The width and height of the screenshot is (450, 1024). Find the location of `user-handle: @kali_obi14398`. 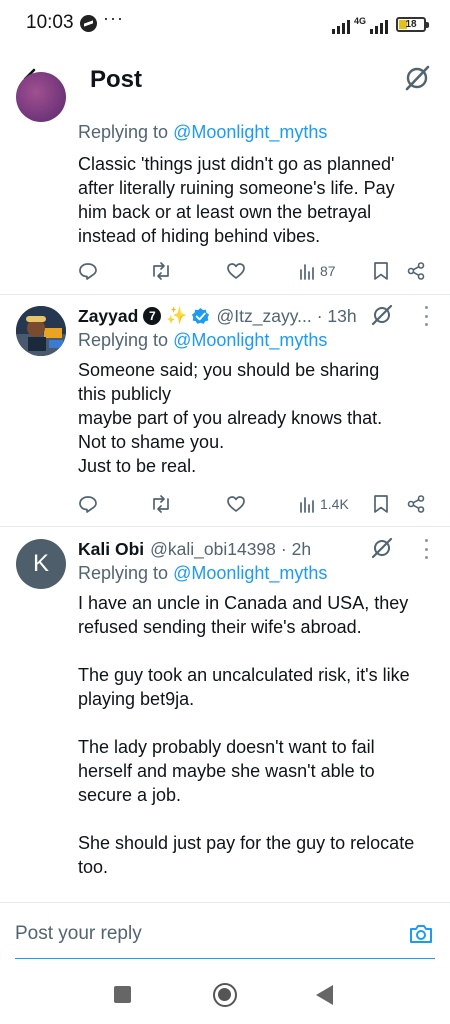

user-handle: @kali_obi14398 is located at coordinates (213, 549).